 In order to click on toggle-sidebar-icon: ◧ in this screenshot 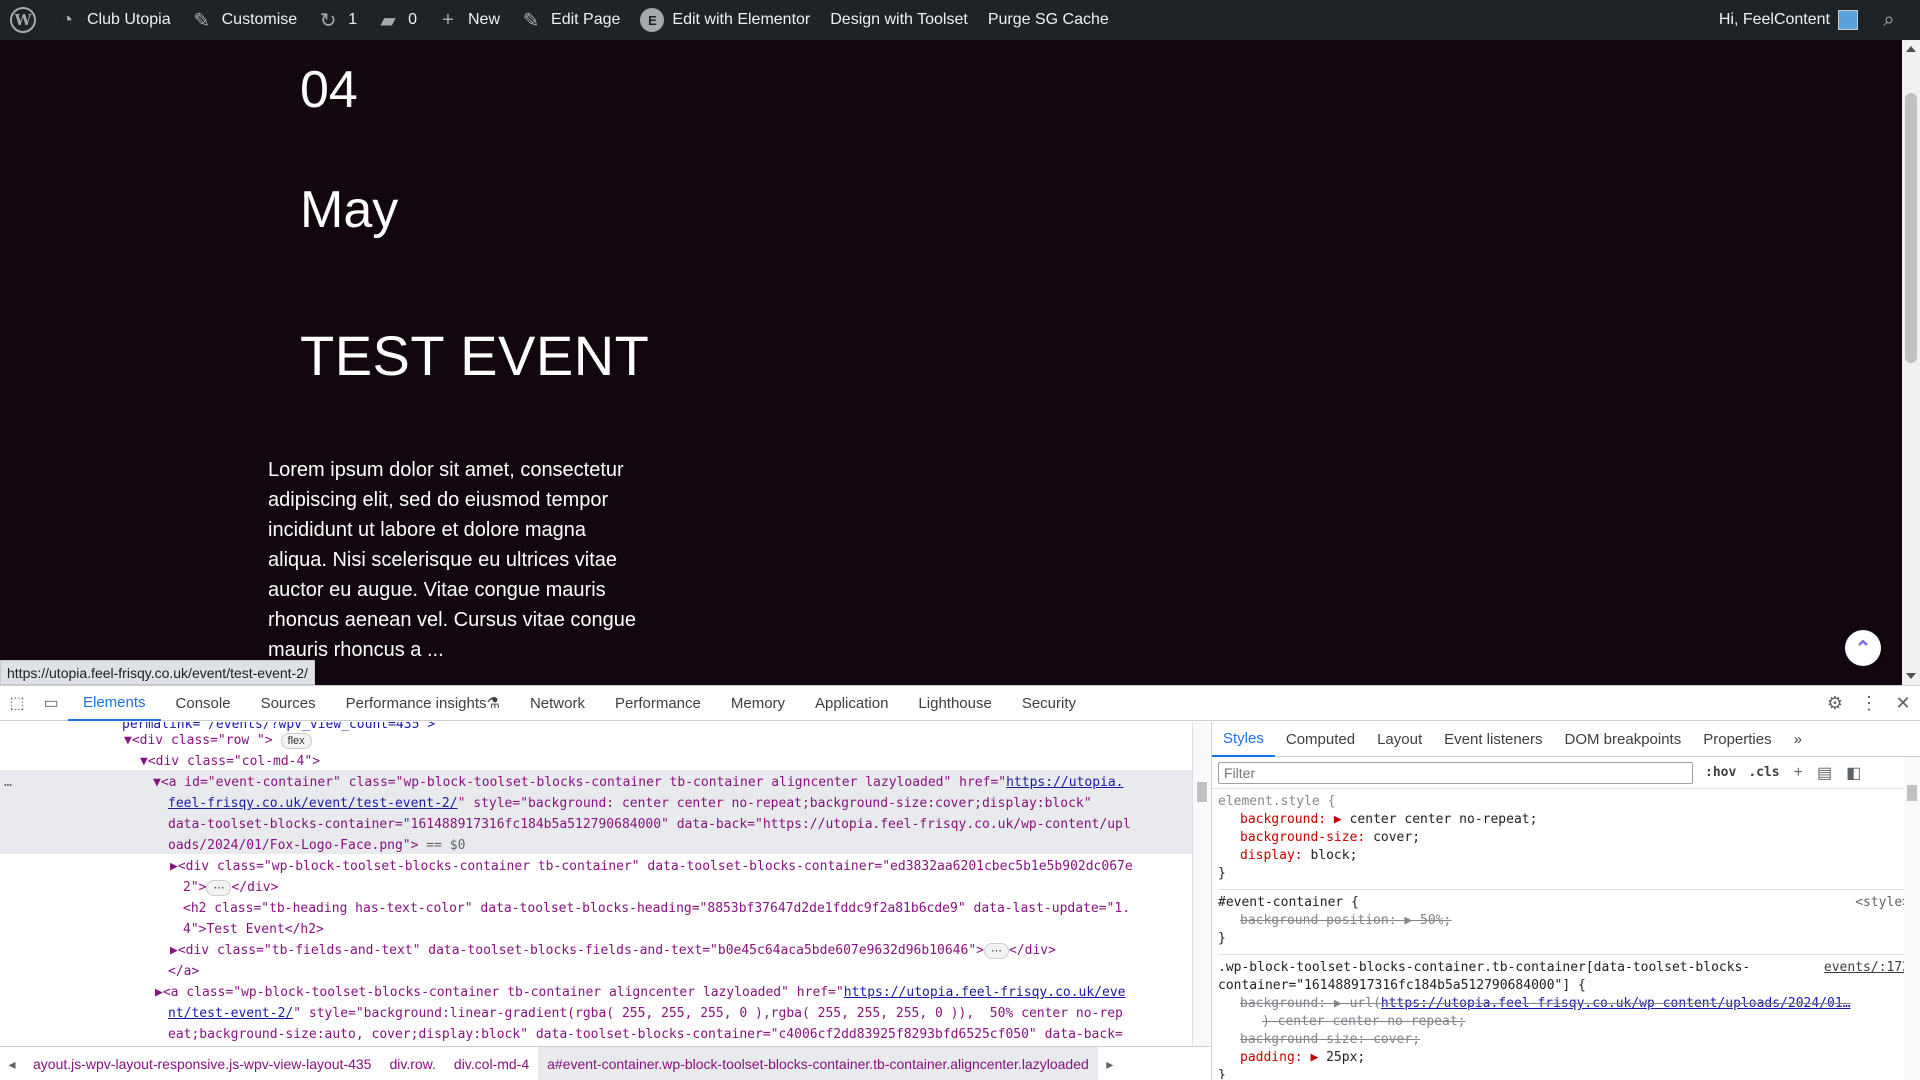, I will do `click(1853, 773)`.